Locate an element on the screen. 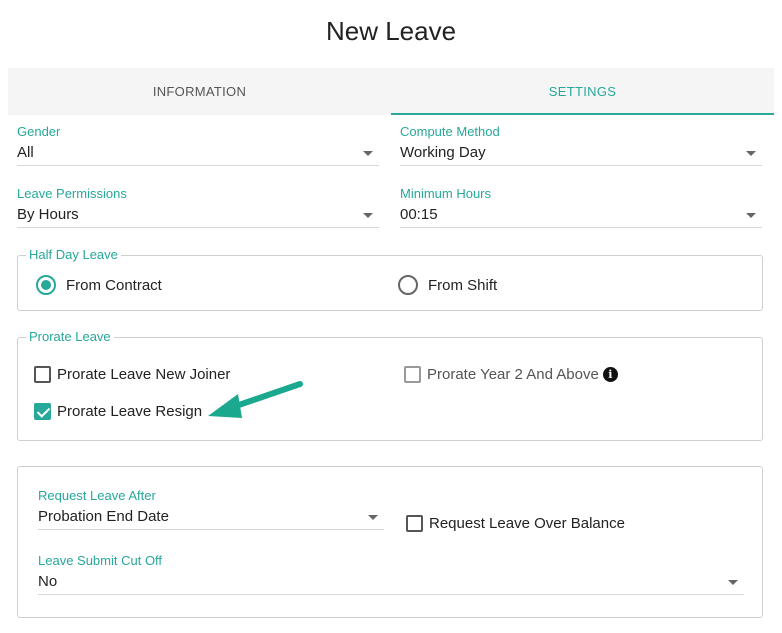  leave-permissions-field: Leave Permissions By Hours is located at coordinates (198, 207).